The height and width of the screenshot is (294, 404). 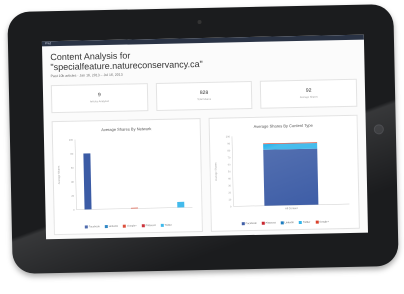 What do you see at coordinates (126, 129) in the screenshot?
I see `chart-title: Average Shares By Network` at bounding box center [126, 129].